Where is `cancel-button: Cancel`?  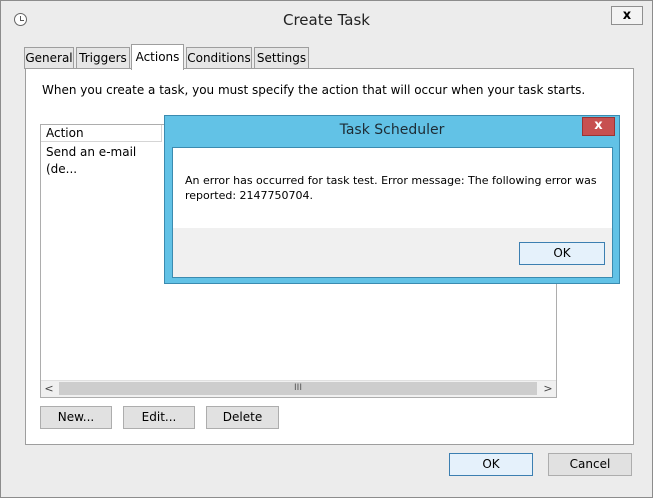 cancel-button: Cancel is located at coordinates (590, 464).